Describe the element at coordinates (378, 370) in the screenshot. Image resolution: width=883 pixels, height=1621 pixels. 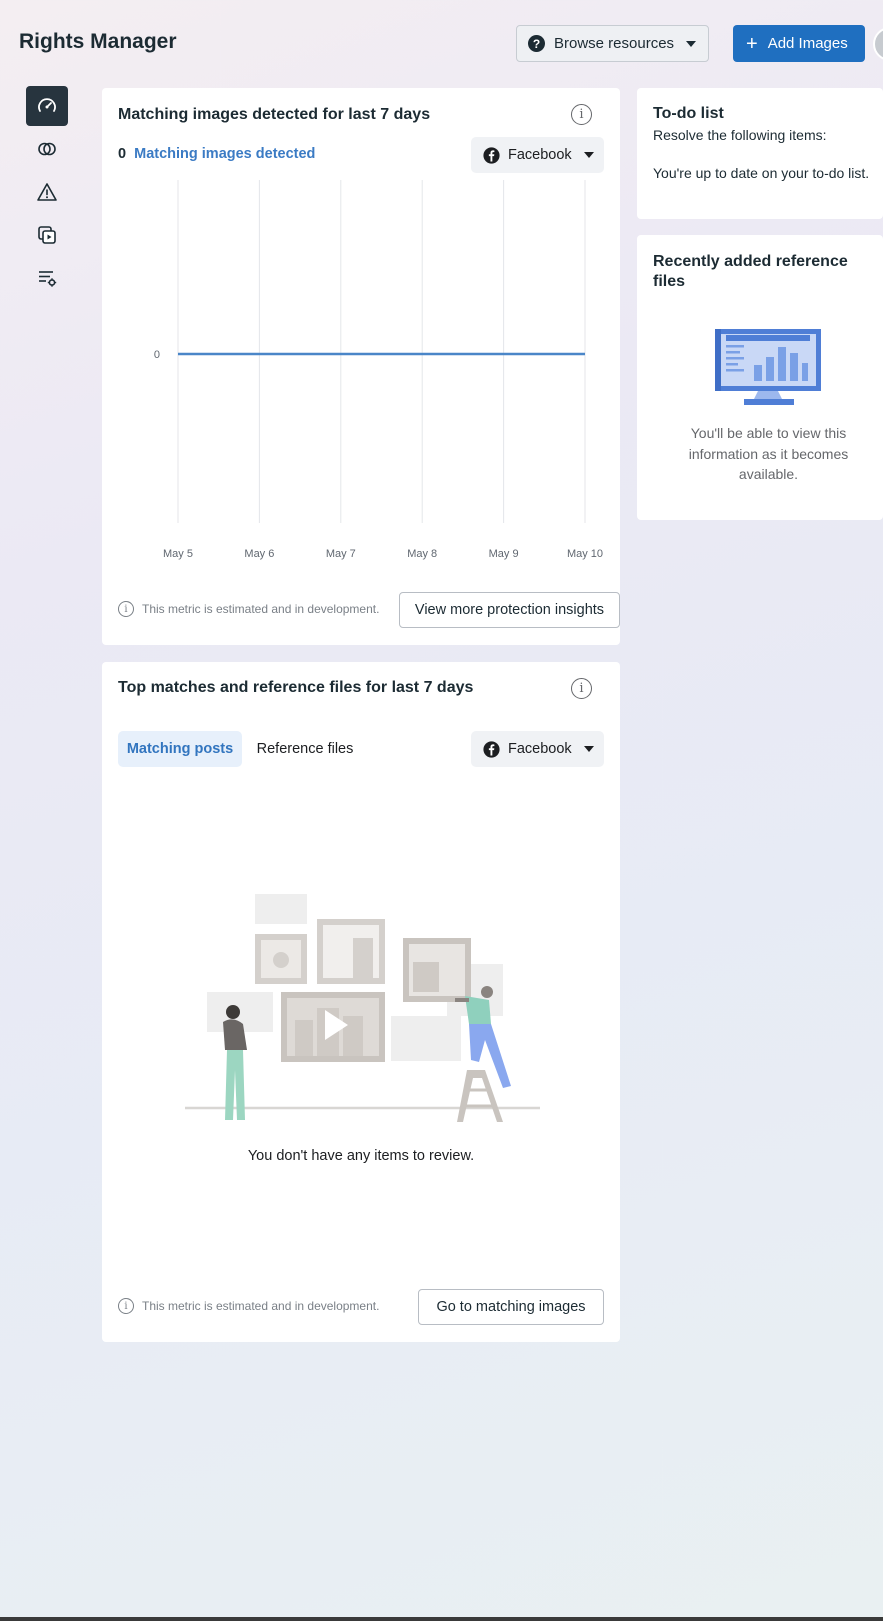
I see `matching-images-chart: May 5 May 6 May 7 May 8 May 9 May 10 0` at that location.